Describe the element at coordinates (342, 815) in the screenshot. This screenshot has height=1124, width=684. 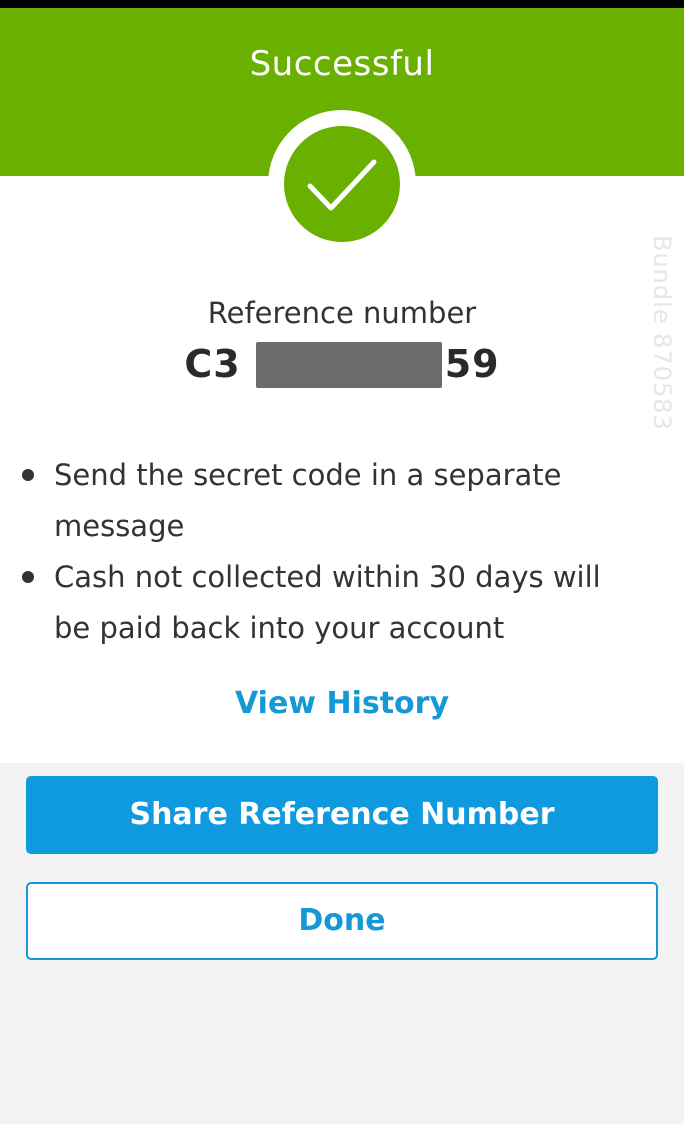
I see `share-reference-button: Share Reference Number` at that location.